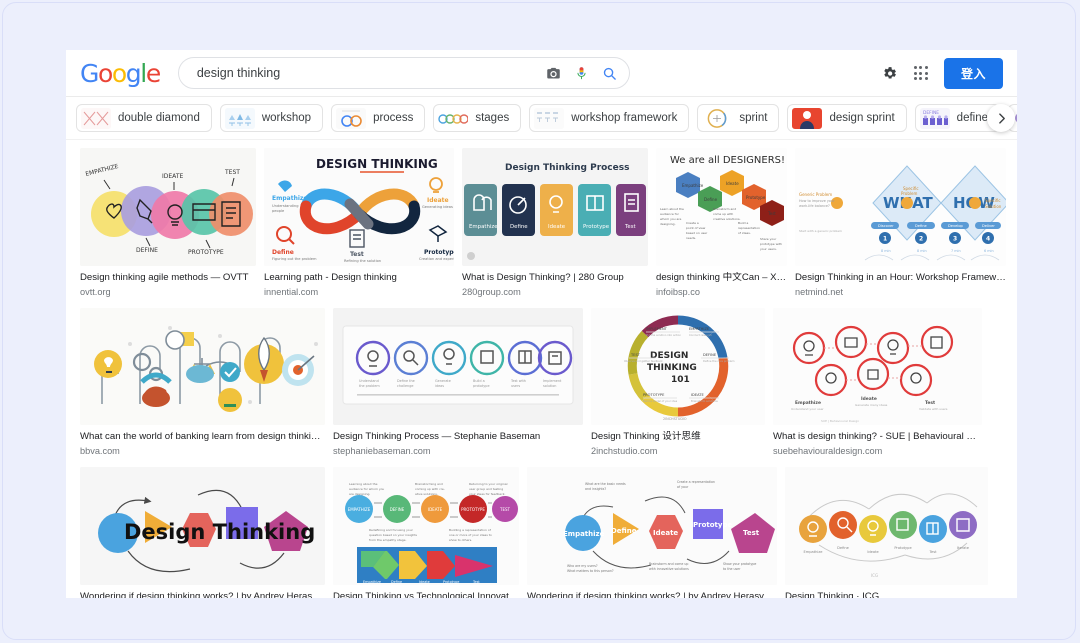 This screenshot has width=1080, height=643. Describe the element at coordinates (96, 118) in the screenshot. I see `double-diamond-thumb-icon` at that location.